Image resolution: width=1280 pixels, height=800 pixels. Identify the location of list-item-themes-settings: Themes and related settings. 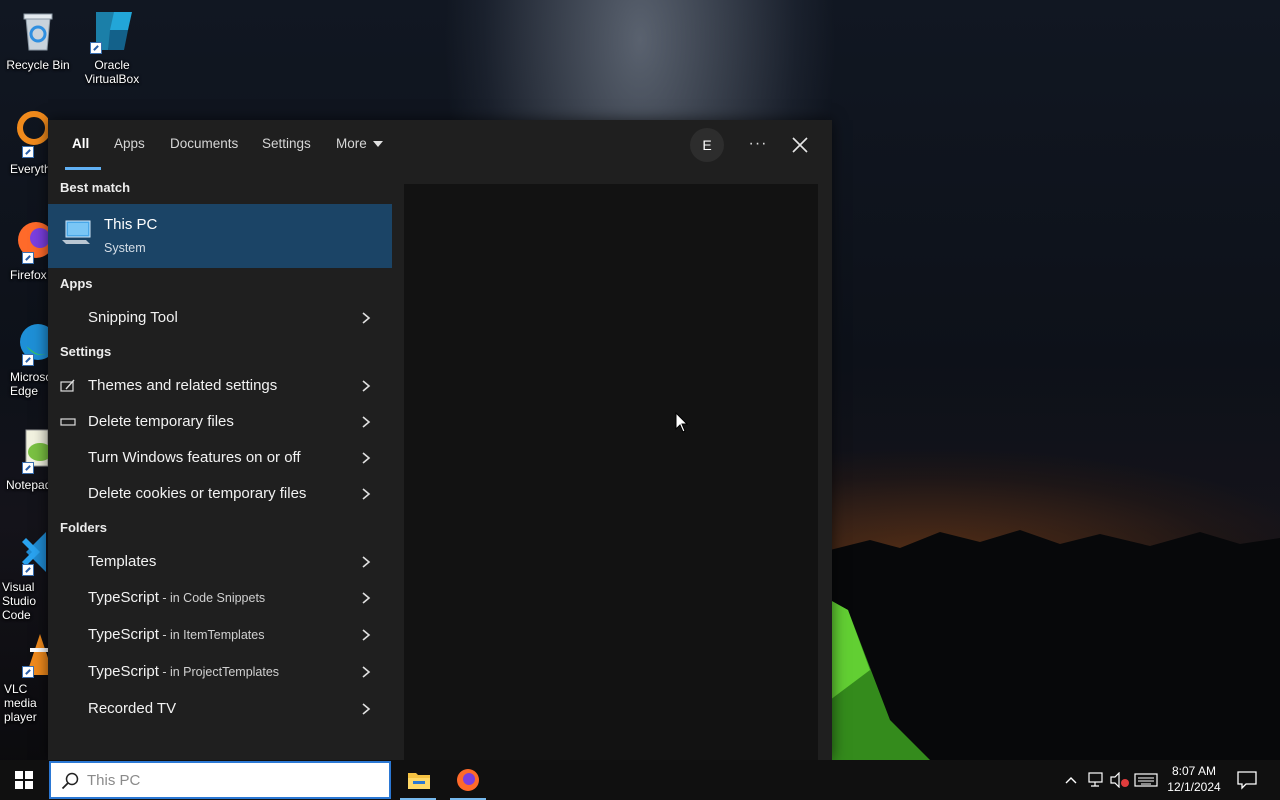
(220, 386).